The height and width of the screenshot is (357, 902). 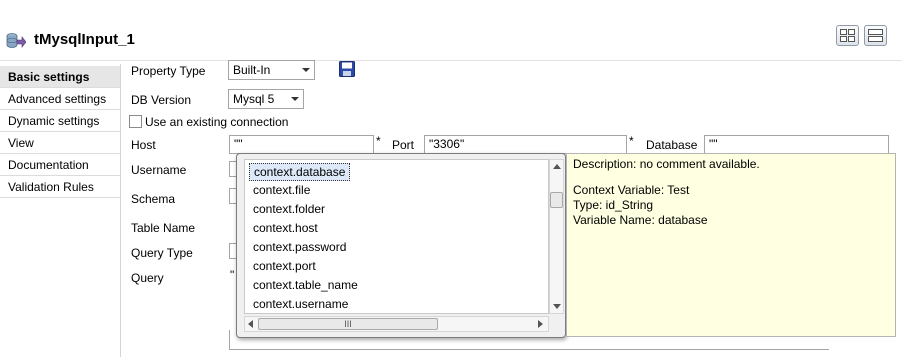 I want to click on table-name-label: Table Name, so click(x=163, y=228).